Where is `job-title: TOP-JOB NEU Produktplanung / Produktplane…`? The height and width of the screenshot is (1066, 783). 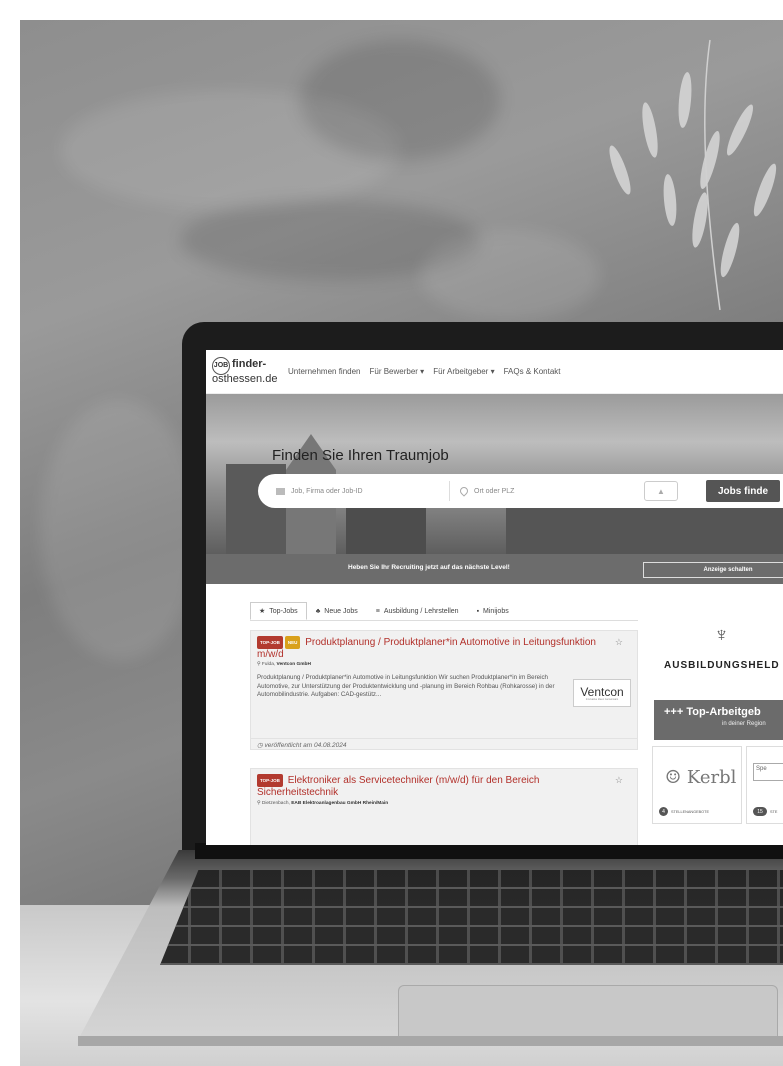 job-title: TOP-JOB NEU Produktplanung / Produktplane… is located at coordinates (427, 648).